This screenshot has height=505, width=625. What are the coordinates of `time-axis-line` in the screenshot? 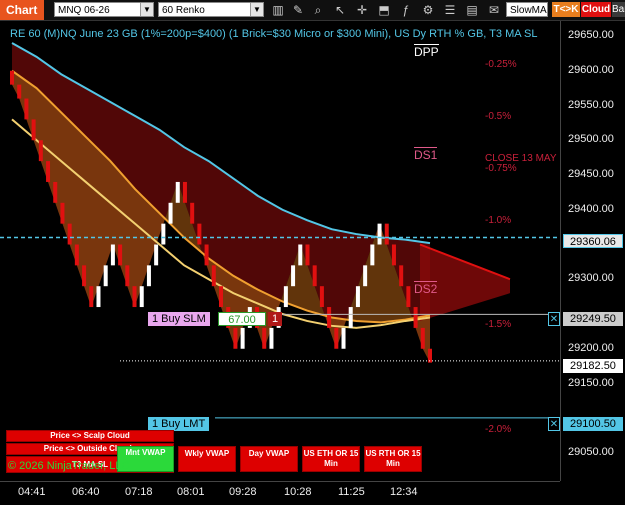 It's located at (280, 481).